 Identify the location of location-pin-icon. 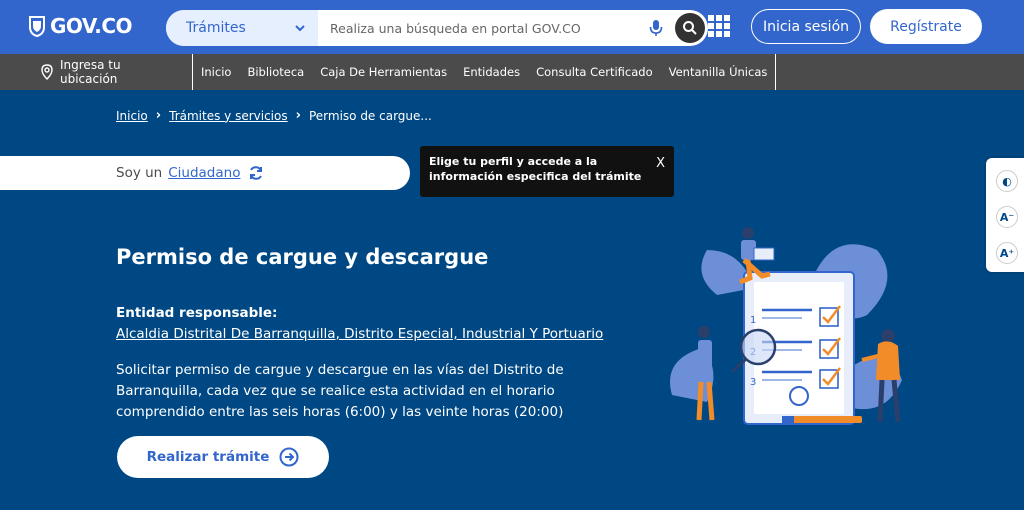
(47, 72).